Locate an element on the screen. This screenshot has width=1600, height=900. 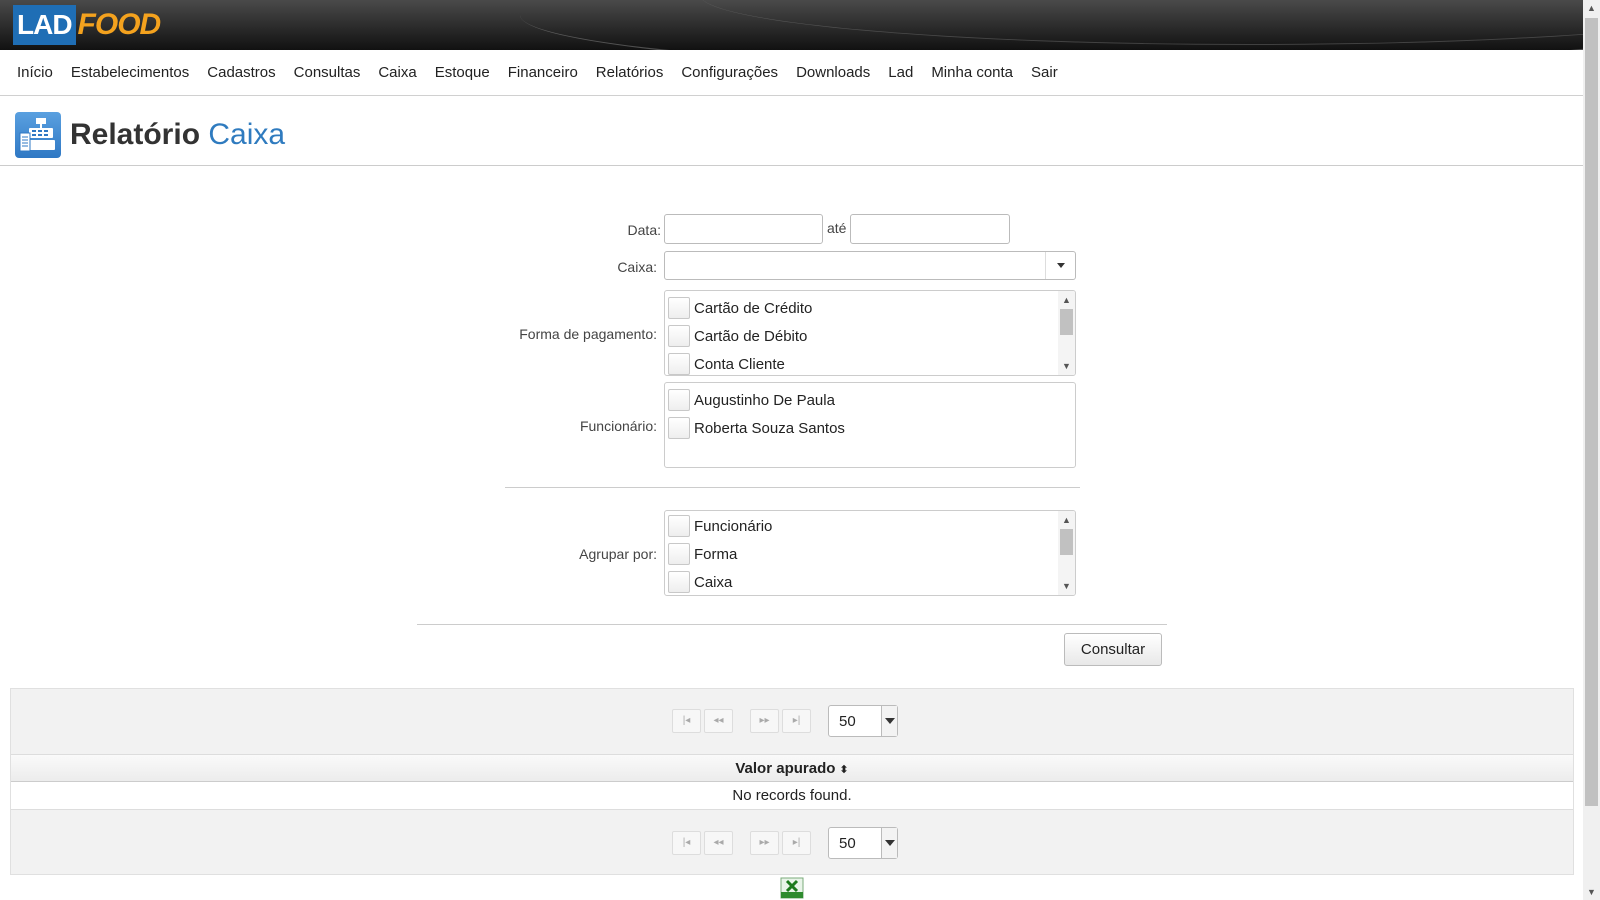
page-title-accent: Caixa is located at coordinates (247, 134).